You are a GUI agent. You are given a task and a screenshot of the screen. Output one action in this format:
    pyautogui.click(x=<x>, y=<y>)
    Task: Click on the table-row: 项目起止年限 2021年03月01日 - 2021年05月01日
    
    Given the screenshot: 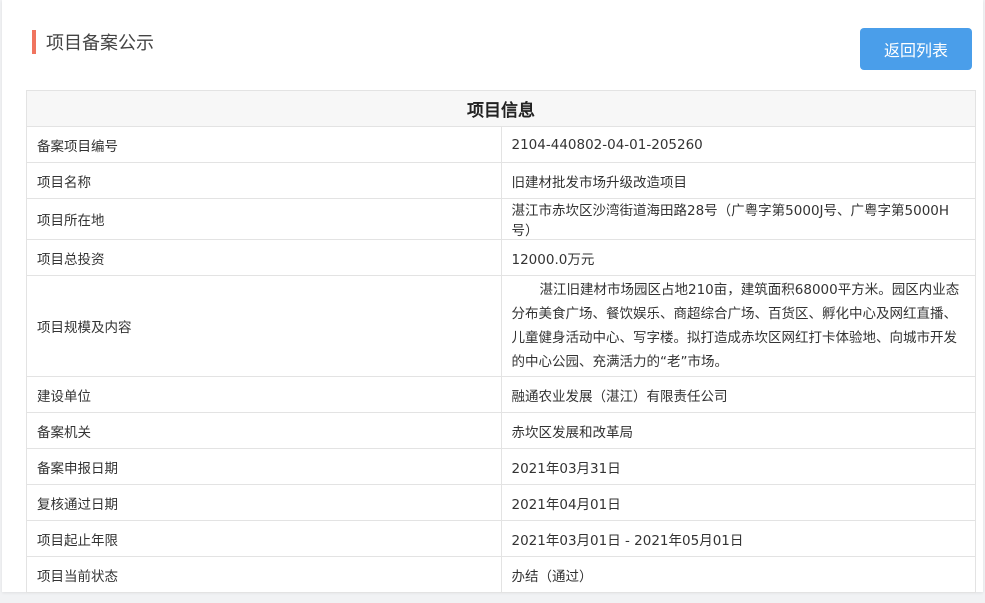 What is the action you would take?
    pyautogui.click(x=501, y=538)
    